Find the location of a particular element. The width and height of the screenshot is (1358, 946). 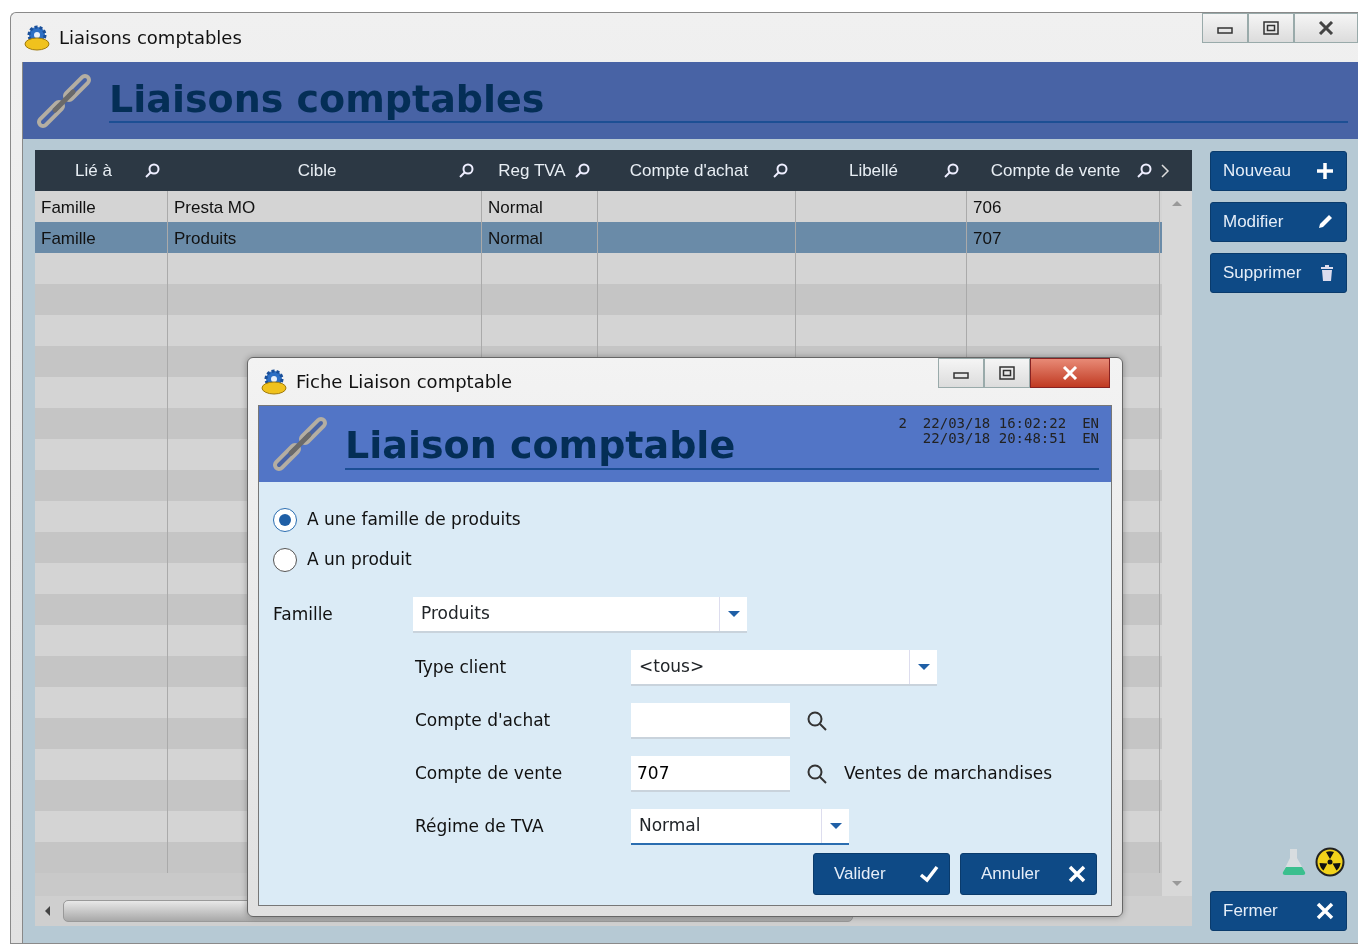

check-icon is located at coordinates (929, 874).